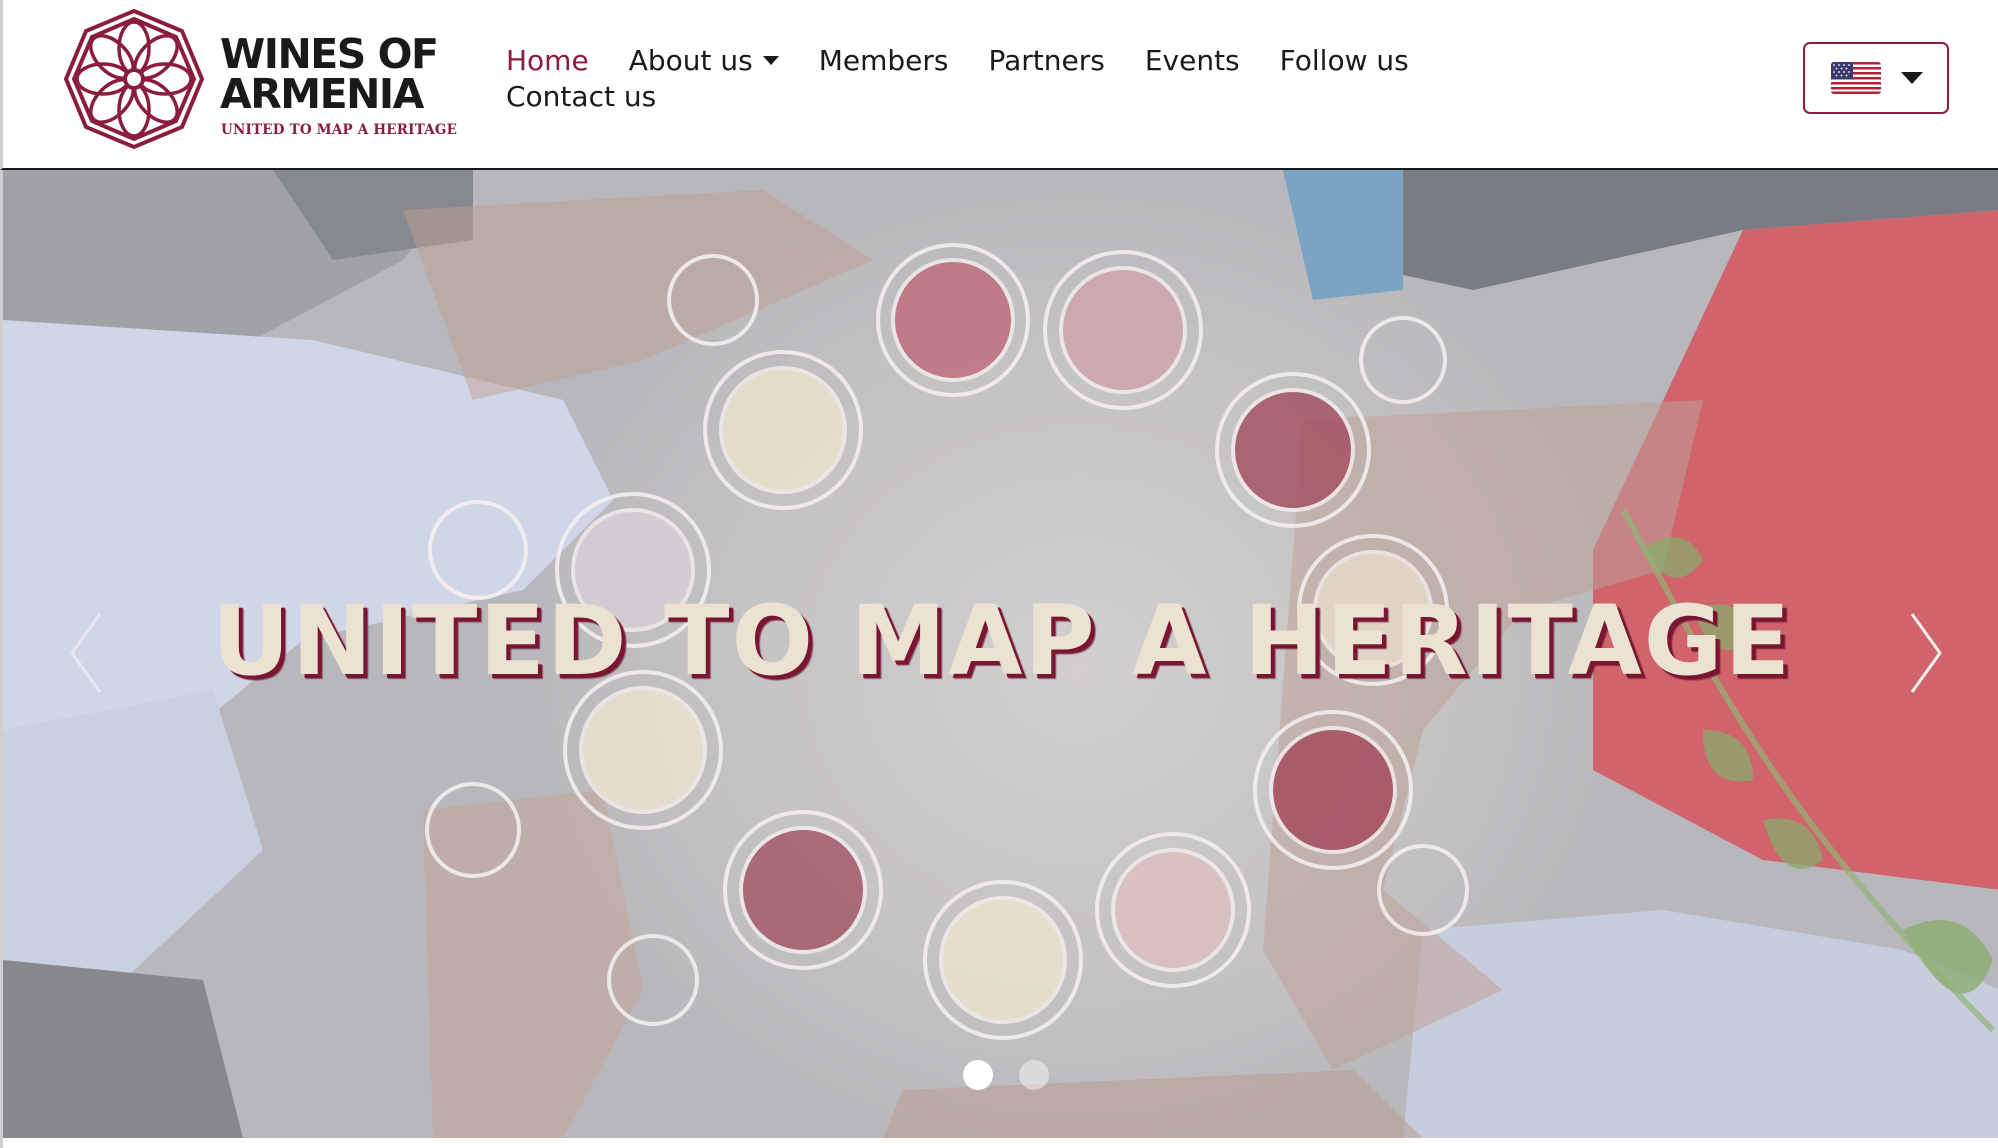  Describe the element at coordinates (134, 79) in the screenshot. I see `wines-of-armenia-emblem-icon` at that location.